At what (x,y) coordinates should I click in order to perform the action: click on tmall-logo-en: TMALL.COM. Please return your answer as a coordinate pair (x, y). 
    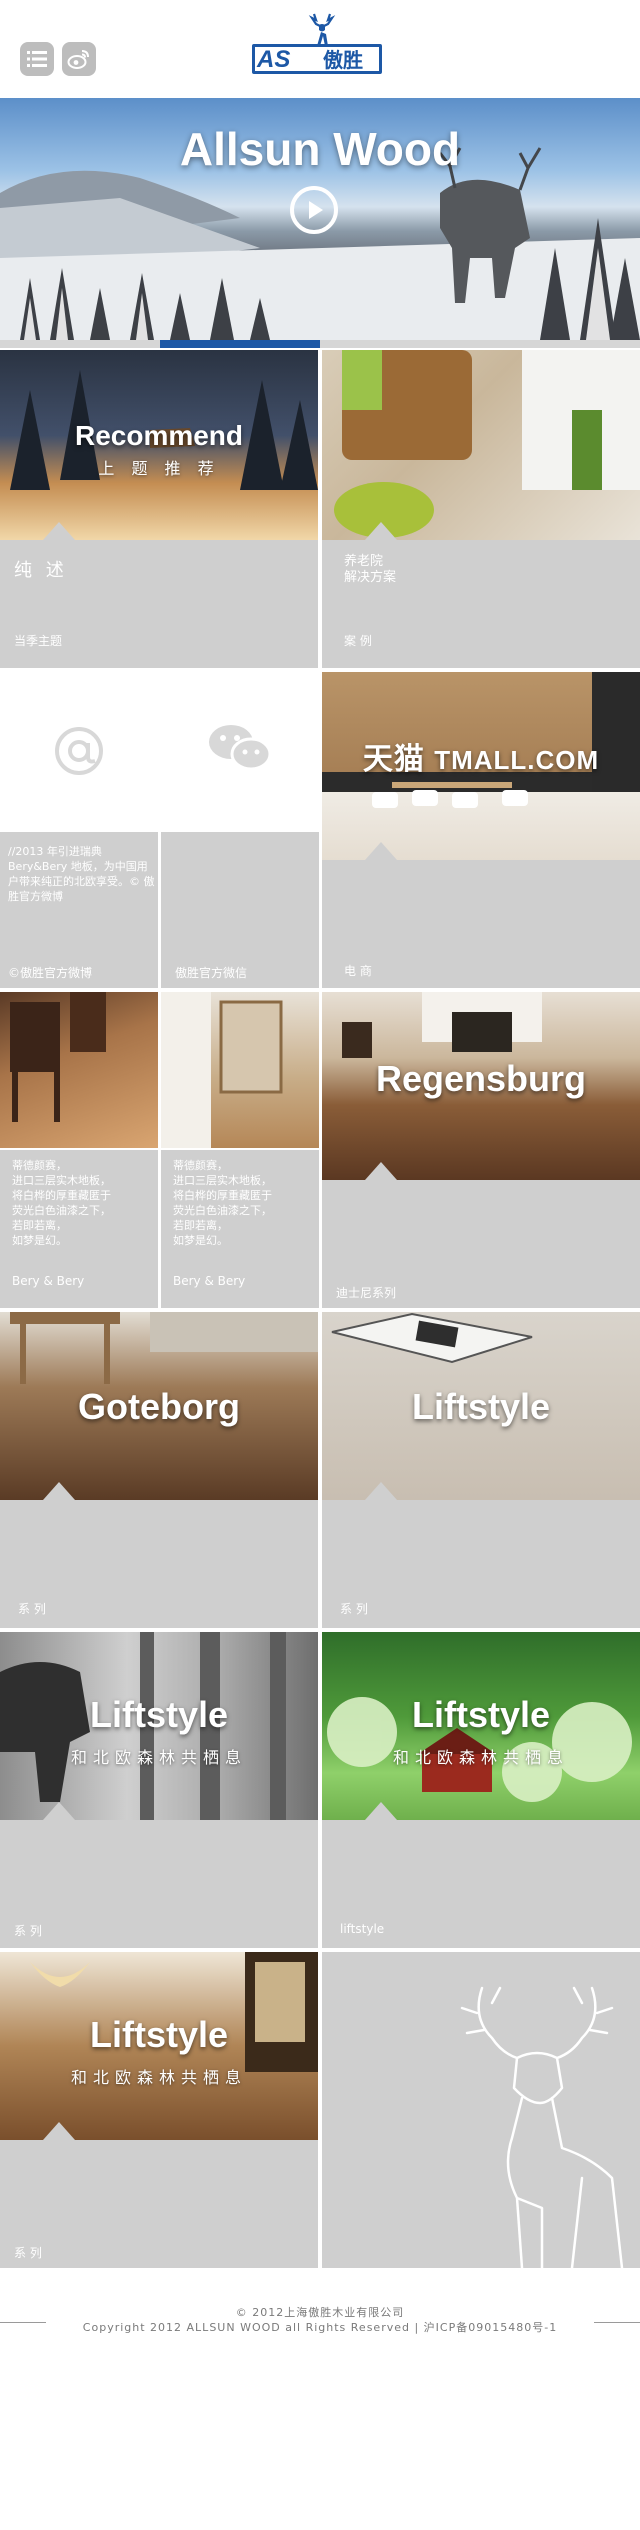
    Looking at the image, I should click on (517, 760).